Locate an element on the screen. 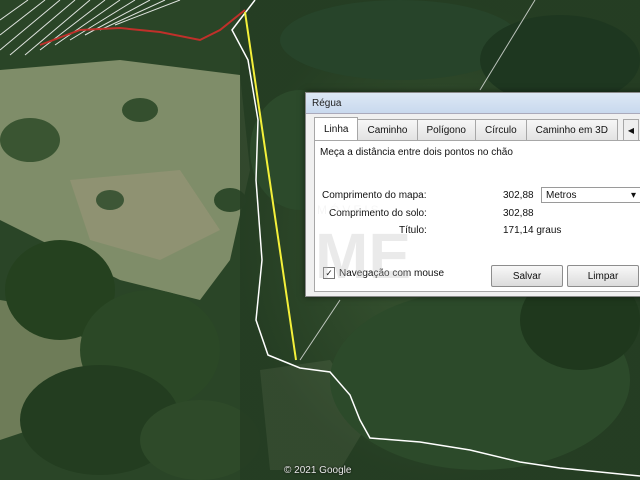  clear-button: Limpar is located at coordinates (603, 276).